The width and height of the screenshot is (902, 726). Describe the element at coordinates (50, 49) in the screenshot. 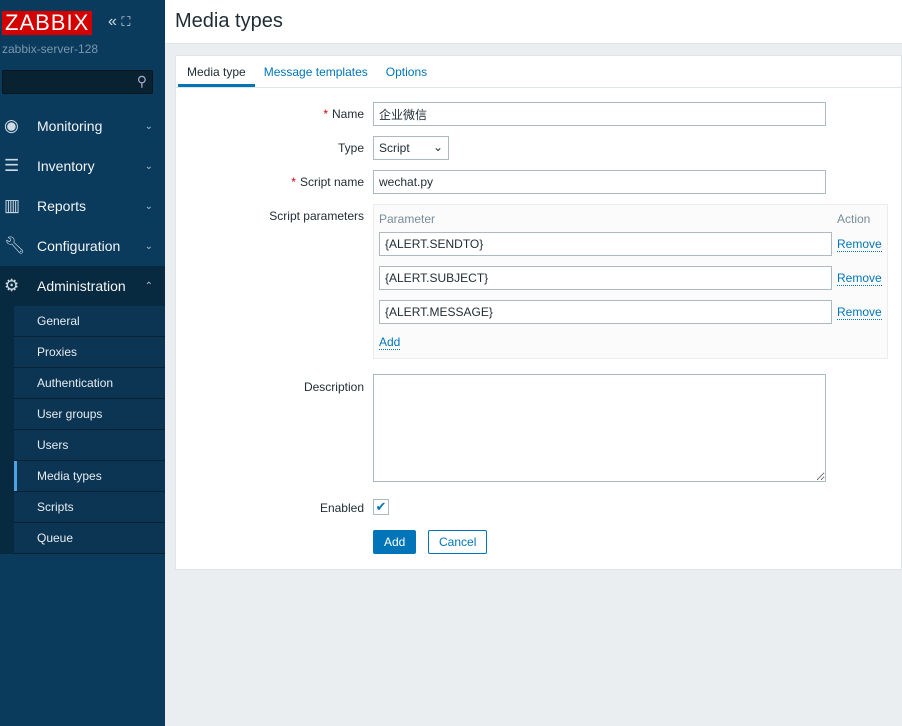

I see `server-name: zabbix-server-128` at that location.